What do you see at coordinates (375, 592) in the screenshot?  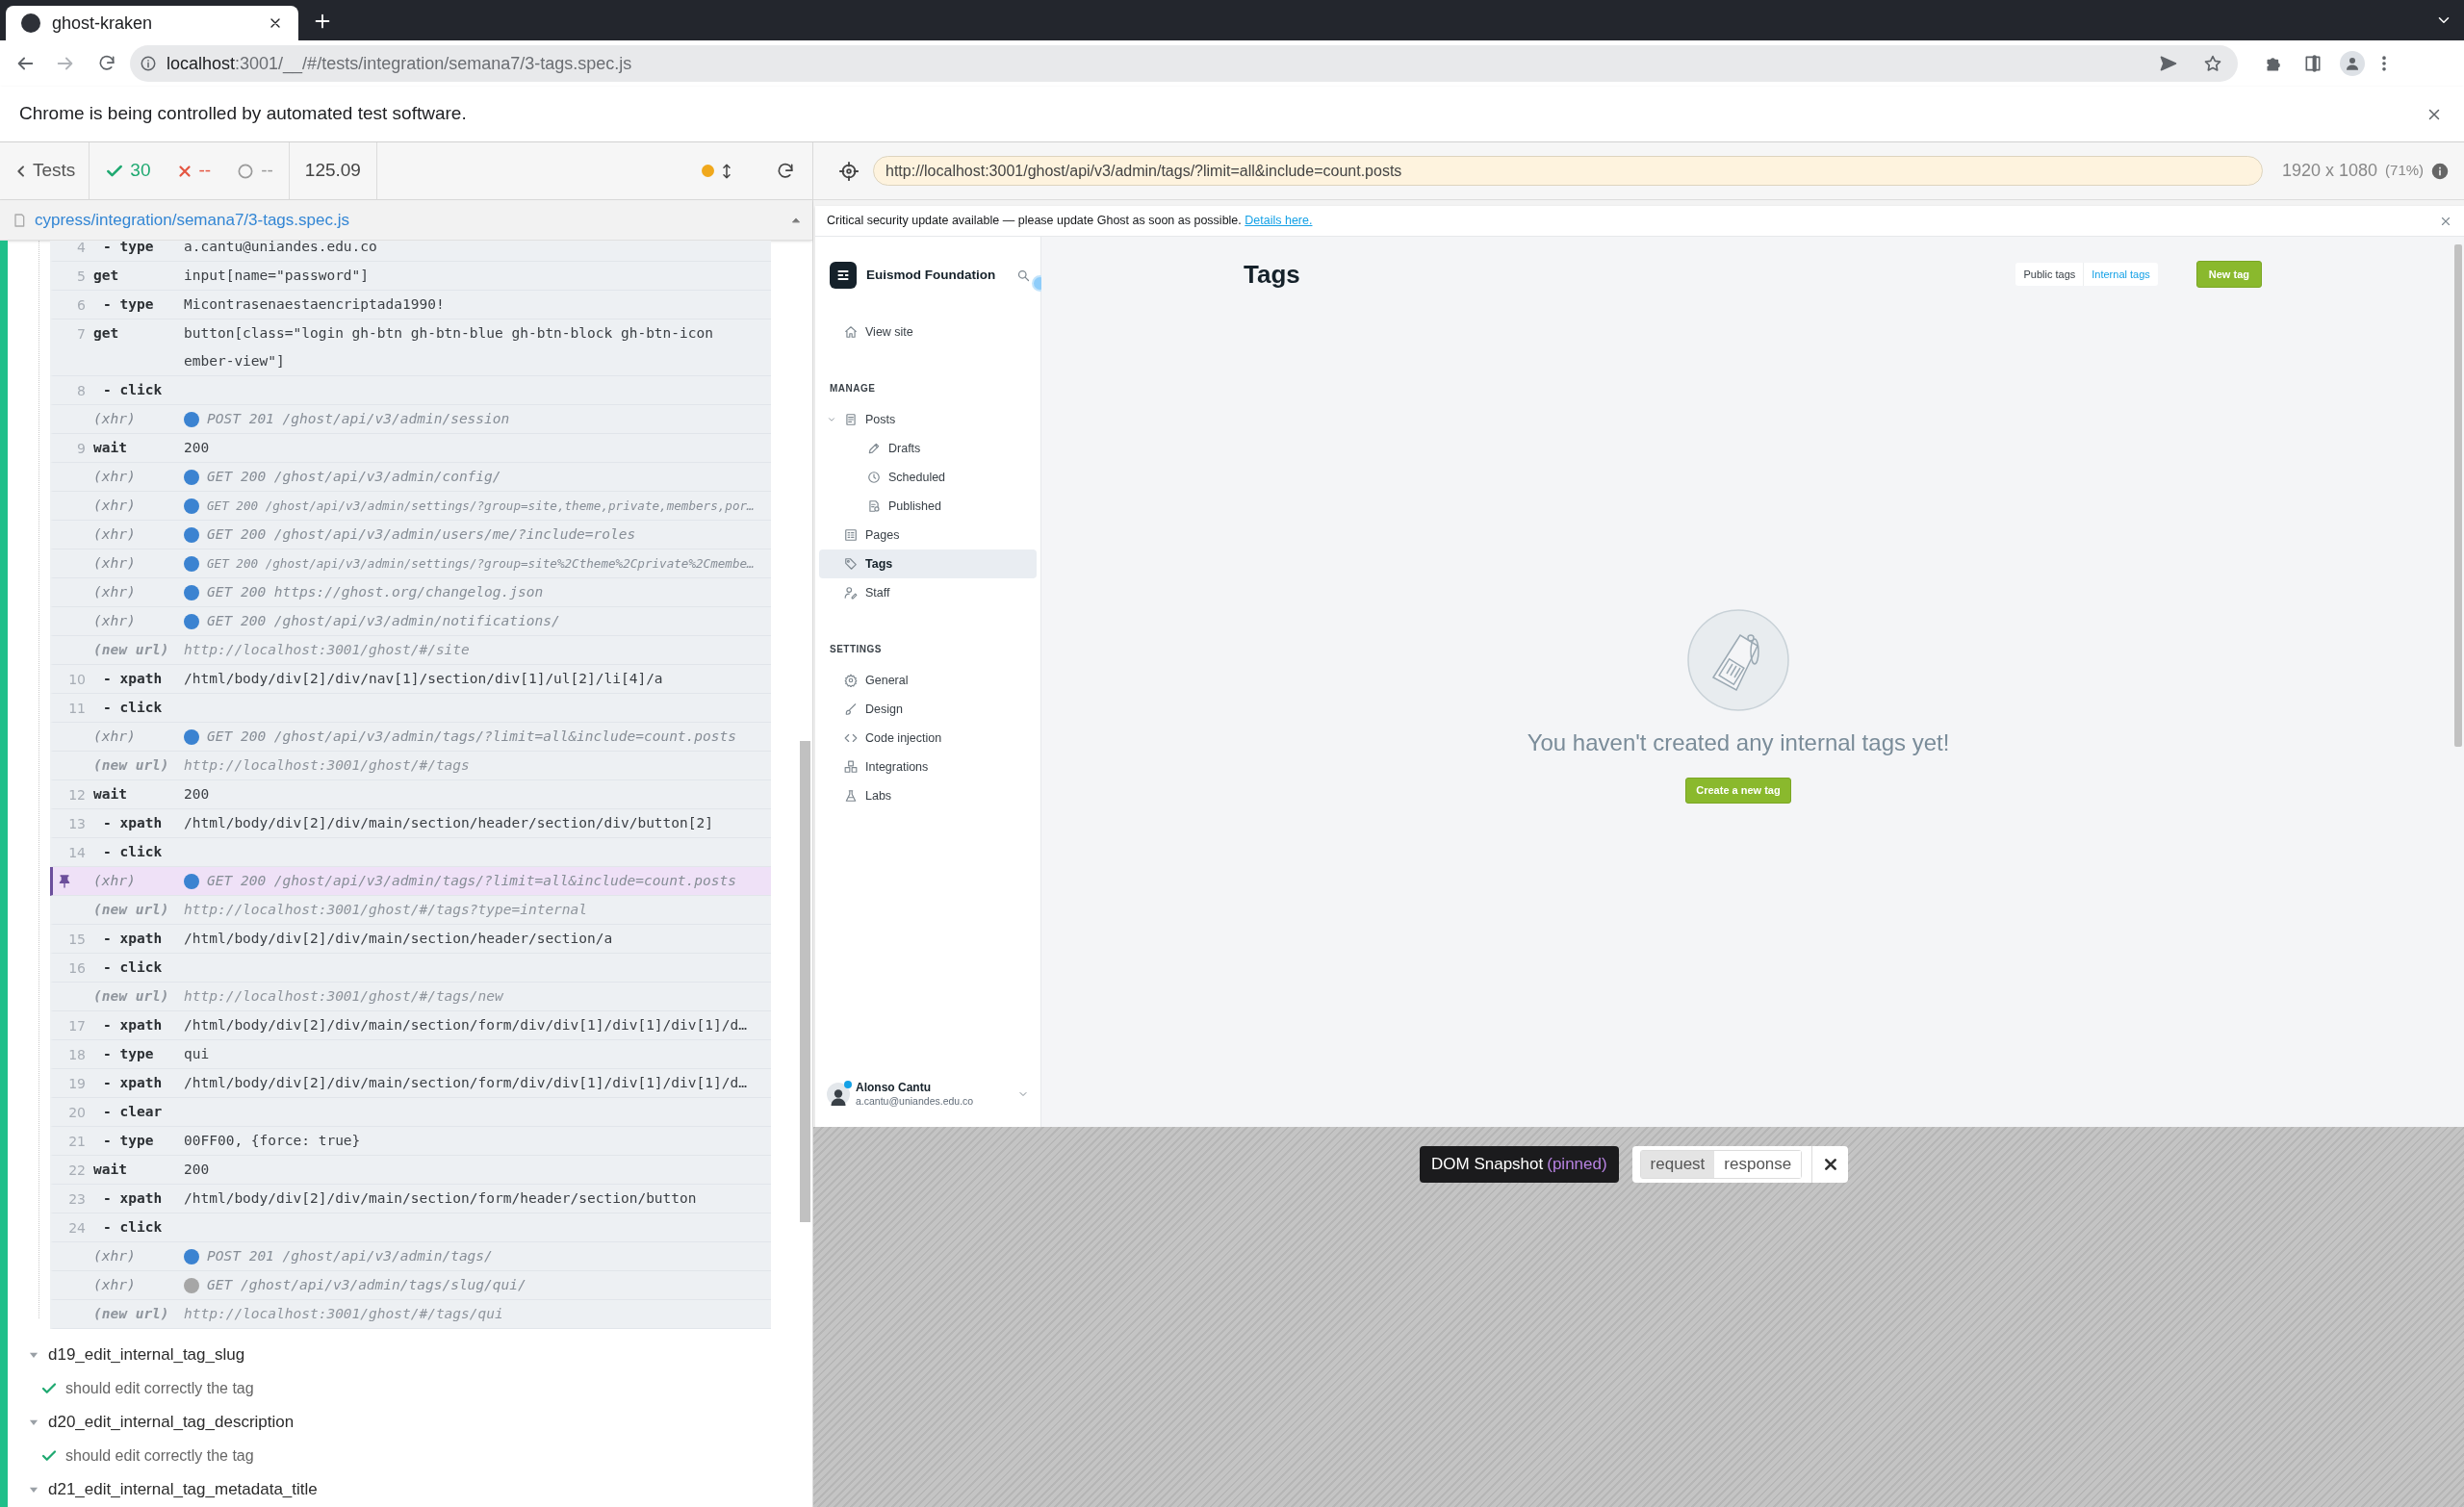 I see `command-message: GET 200 https://ghost.org/changelog.json` at bounding box center [375, 592].